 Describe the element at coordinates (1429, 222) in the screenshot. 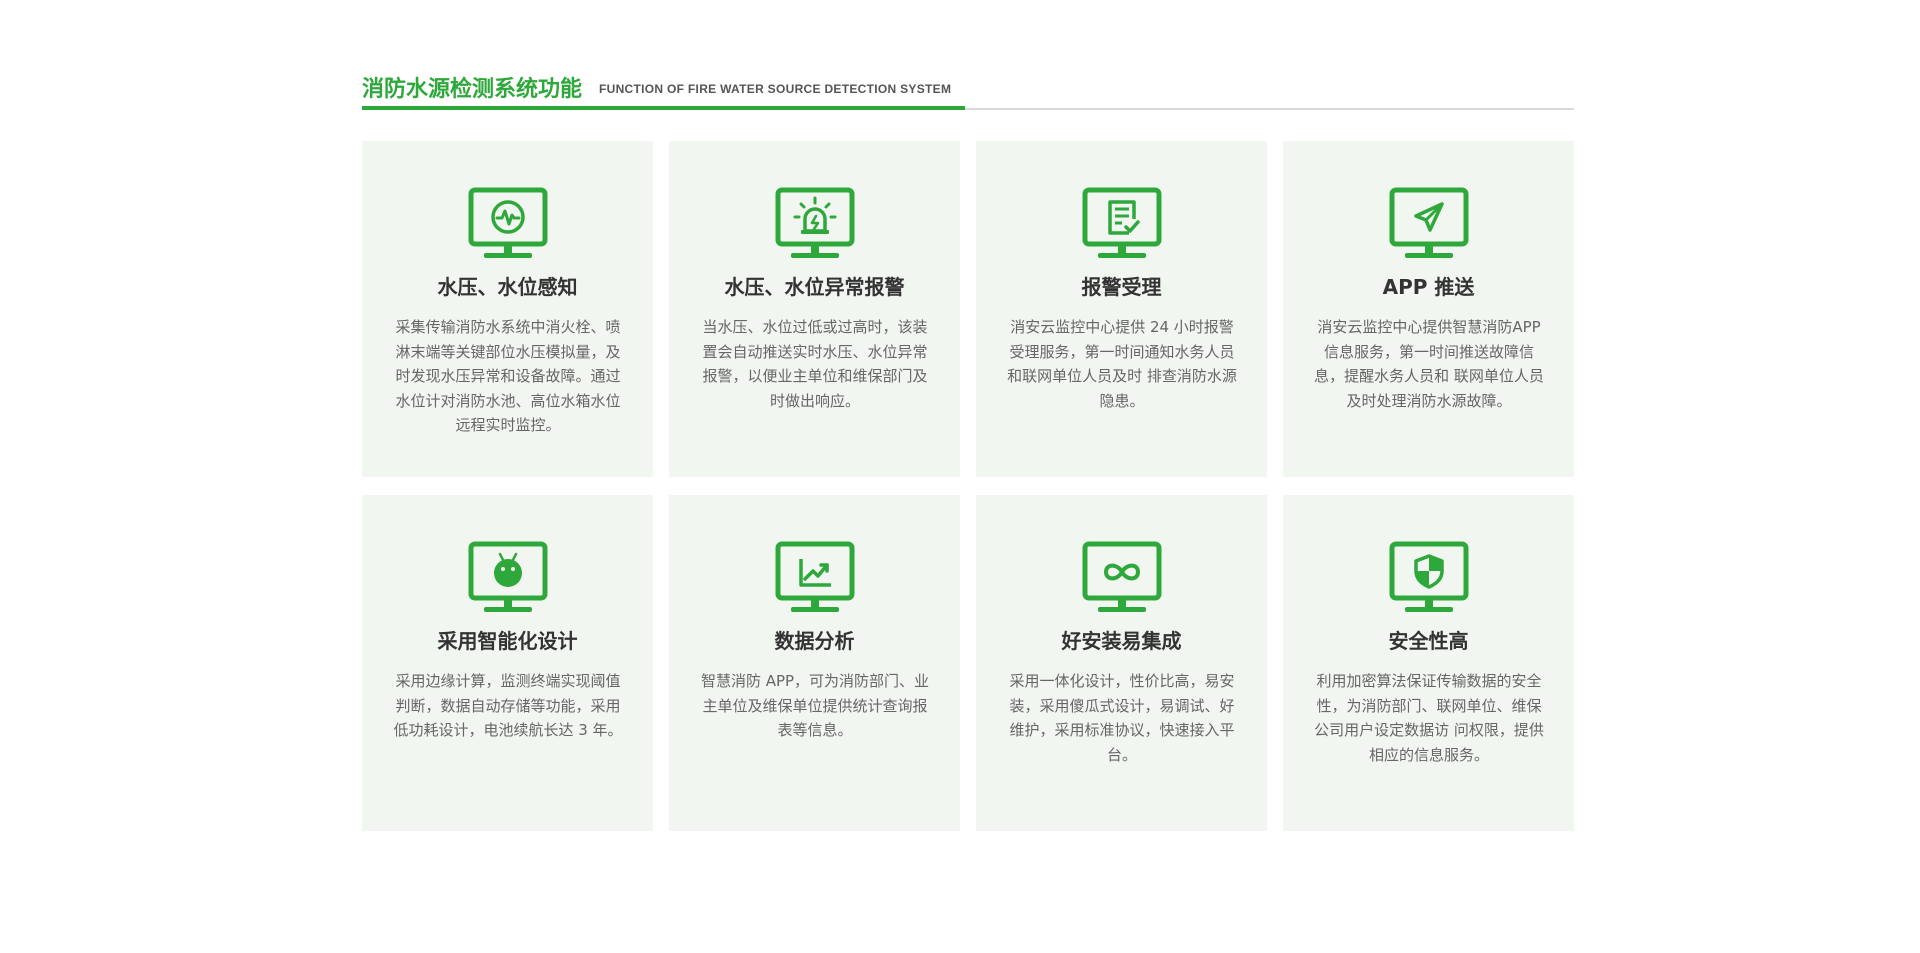

I see `paper-plane-monitor-icon` at that location.